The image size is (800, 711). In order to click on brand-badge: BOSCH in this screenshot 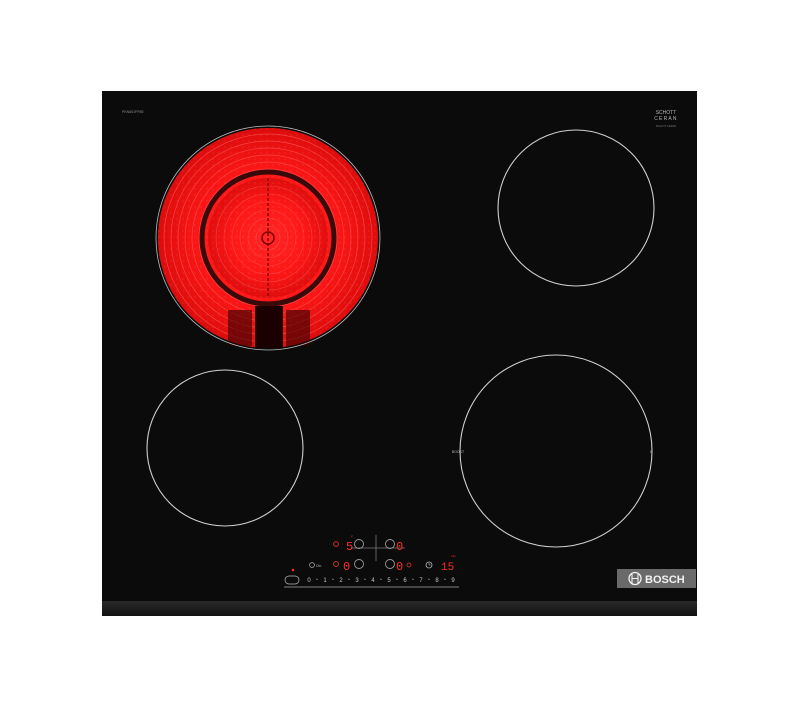, I will do `click(656, 578)`.